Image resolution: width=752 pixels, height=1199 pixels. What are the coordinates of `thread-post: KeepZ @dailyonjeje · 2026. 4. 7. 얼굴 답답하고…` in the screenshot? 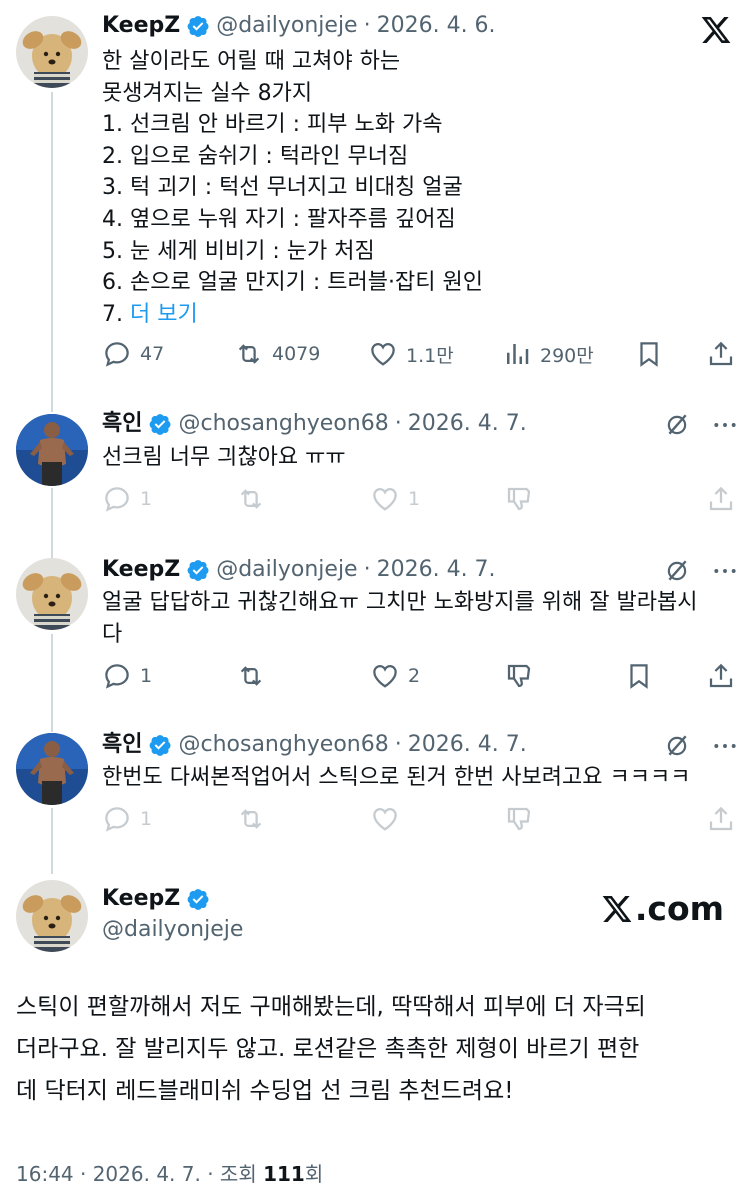 It's located at (376, 637).